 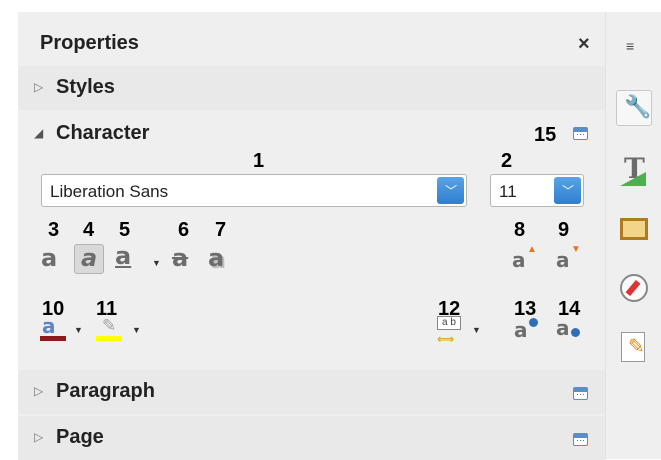 I want to click on font-size-value: 11, so click(x=508, y=191).